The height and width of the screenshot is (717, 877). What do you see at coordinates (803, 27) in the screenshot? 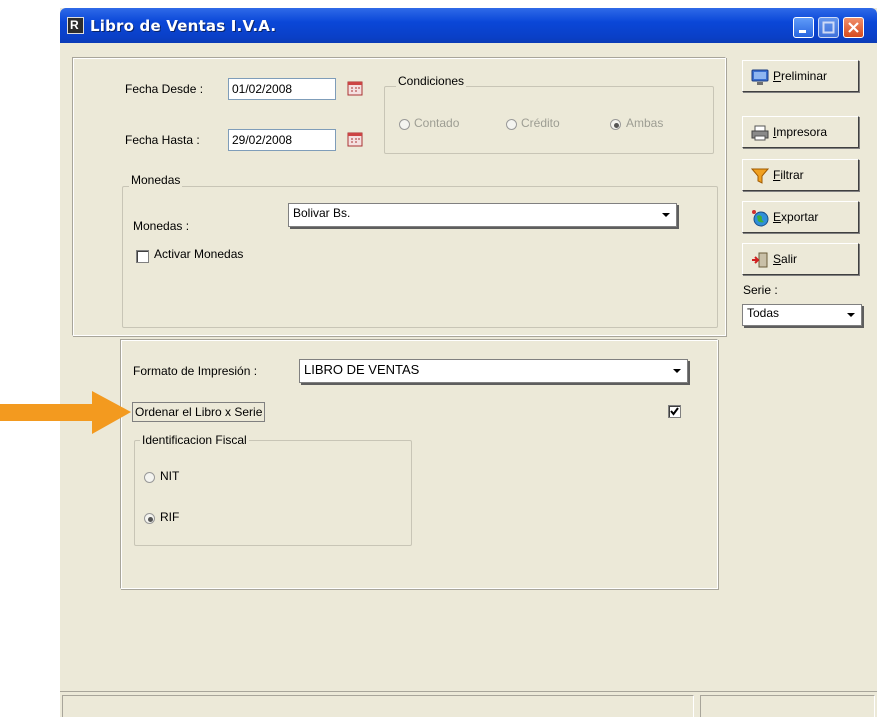
I see `minimize-button` at bounding box center [803, 27].